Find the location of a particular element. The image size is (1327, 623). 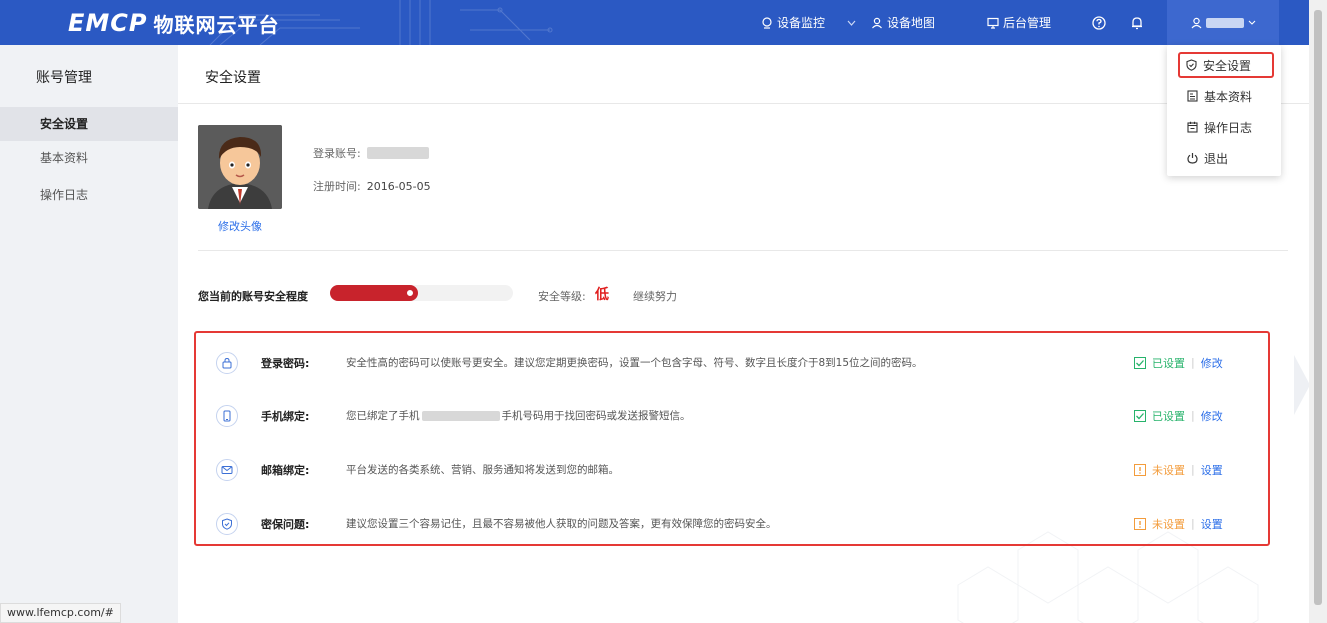

app-logo: EMCP 物联网云平台 is located at coordinates (173, 23).